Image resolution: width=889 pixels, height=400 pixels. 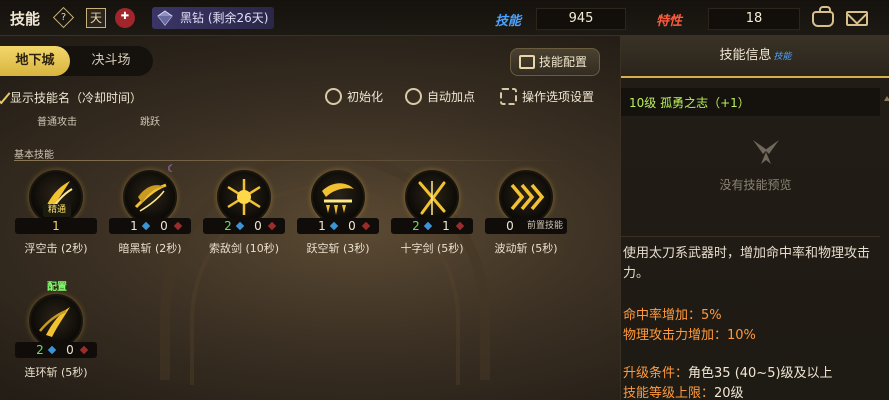 I want to click on panel-title: 技能信息 技能, so click(x=755, y=57).